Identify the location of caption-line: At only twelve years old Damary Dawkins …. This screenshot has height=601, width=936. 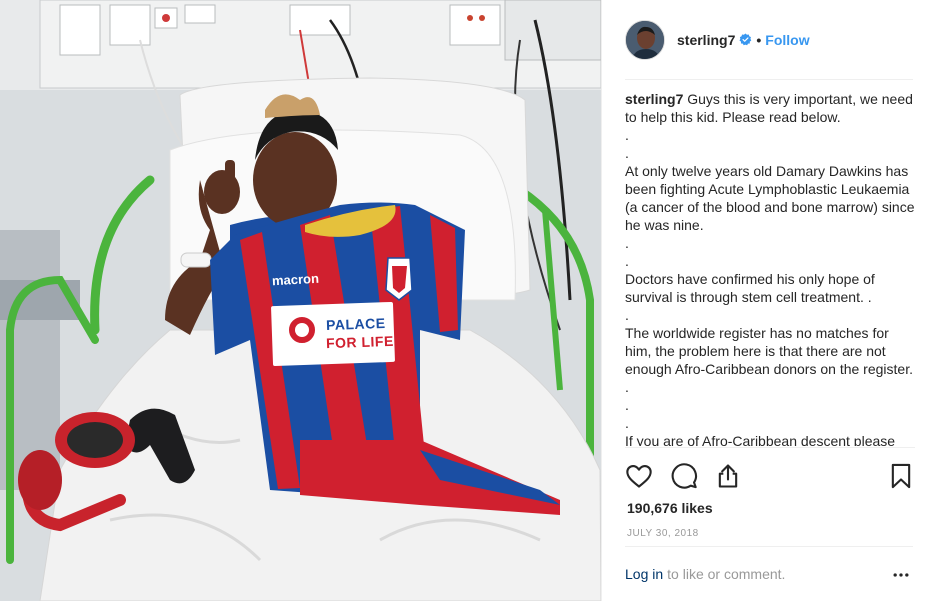
(770, 198).